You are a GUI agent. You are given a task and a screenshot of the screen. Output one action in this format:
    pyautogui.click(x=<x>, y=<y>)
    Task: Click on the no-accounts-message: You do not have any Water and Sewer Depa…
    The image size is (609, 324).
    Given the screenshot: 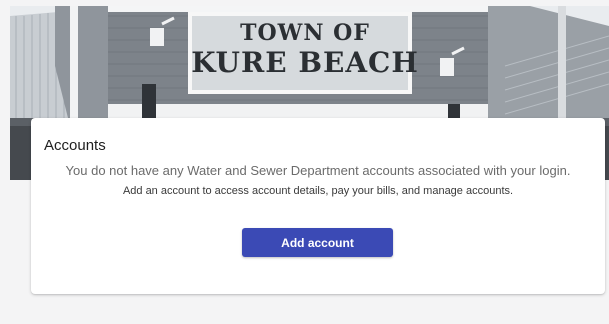 What is the action you would take?
    pyautogui.click(x=318, y=170)
    